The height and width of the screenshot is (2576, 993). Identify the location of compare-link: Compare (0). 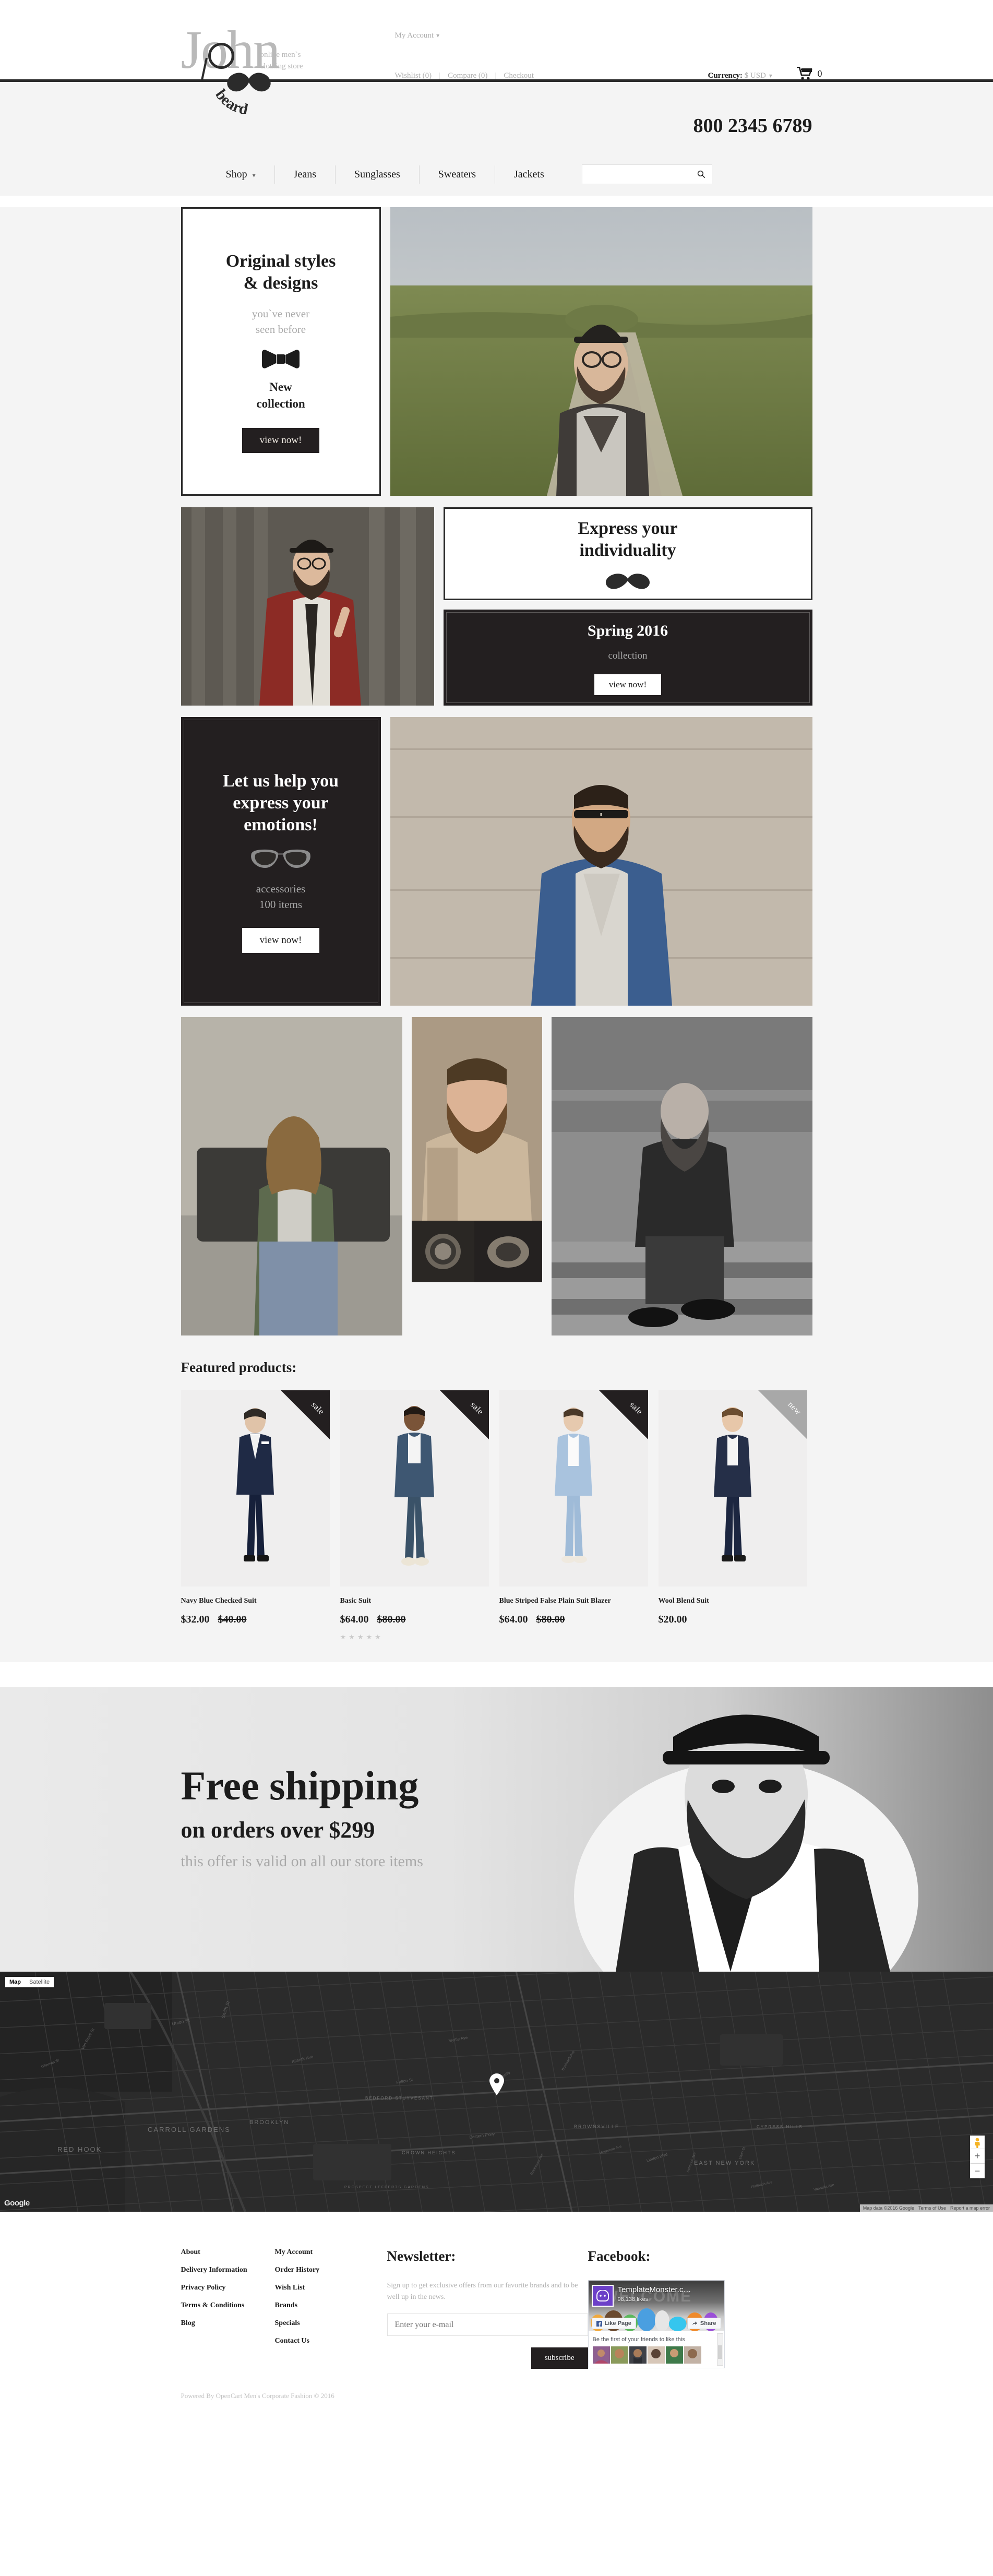
(467, 75).